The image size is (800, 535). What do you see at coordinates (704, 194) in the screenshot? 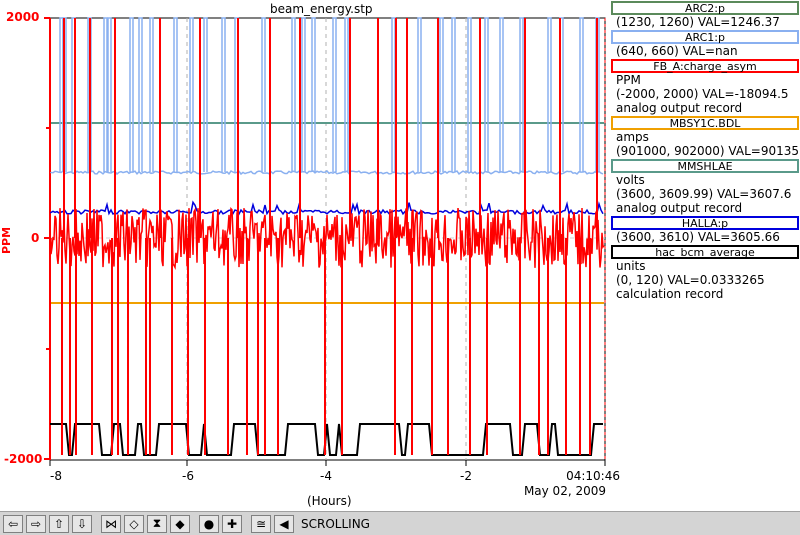
I see `legend-trace-info: (3600, 3609.99) VAL=3607.6` at bounding box center [704, 194].